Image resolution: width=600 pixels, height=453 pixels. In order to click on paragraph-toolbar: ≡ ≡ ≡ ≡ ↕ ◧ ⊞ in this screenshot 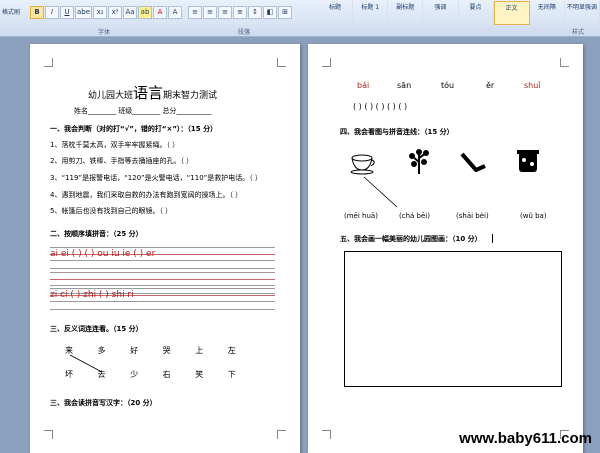, I will do `click(240, 12)`.